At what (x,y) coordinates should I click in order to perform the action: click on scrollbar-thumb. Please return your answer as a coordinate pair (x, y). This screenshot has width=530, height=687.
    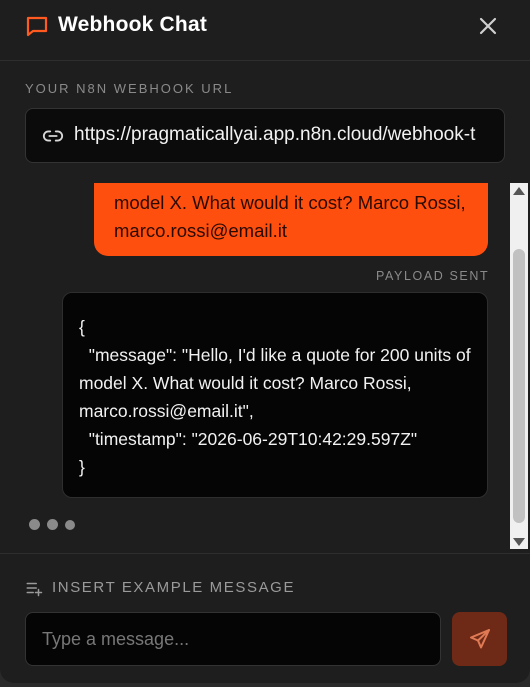
    Looking at the image, I should click on (519, 386).